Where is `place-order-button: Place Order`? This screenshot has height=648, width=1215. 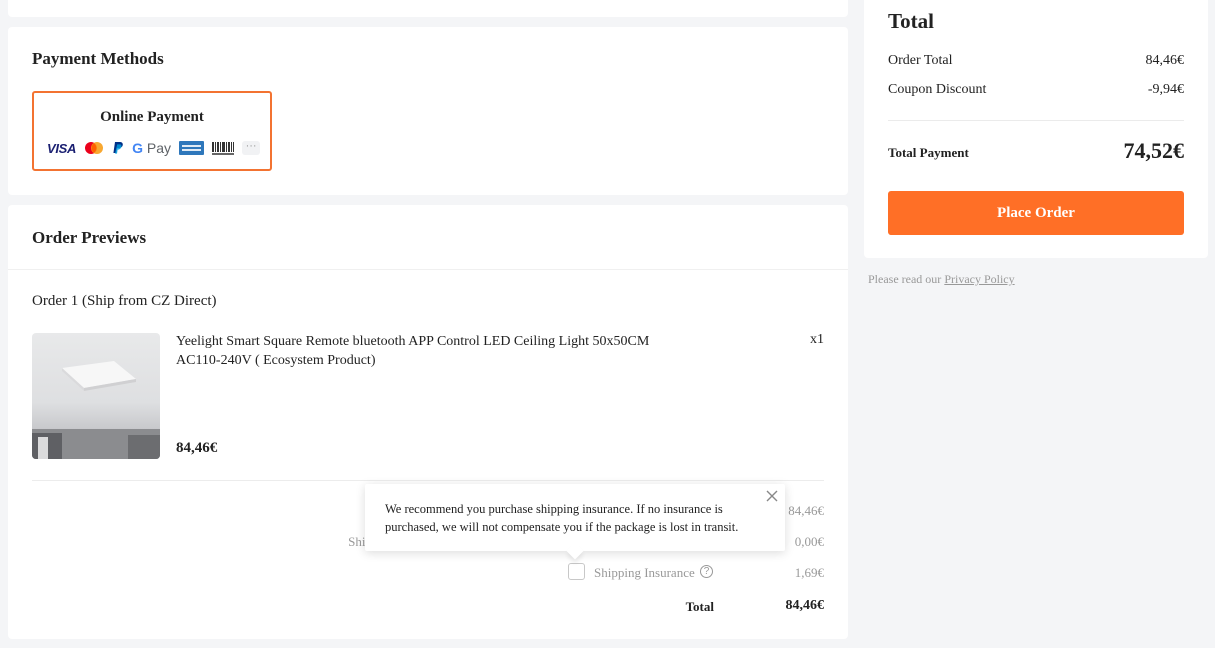 place-order-button: Place Order is located at coordinates (1036, 213).